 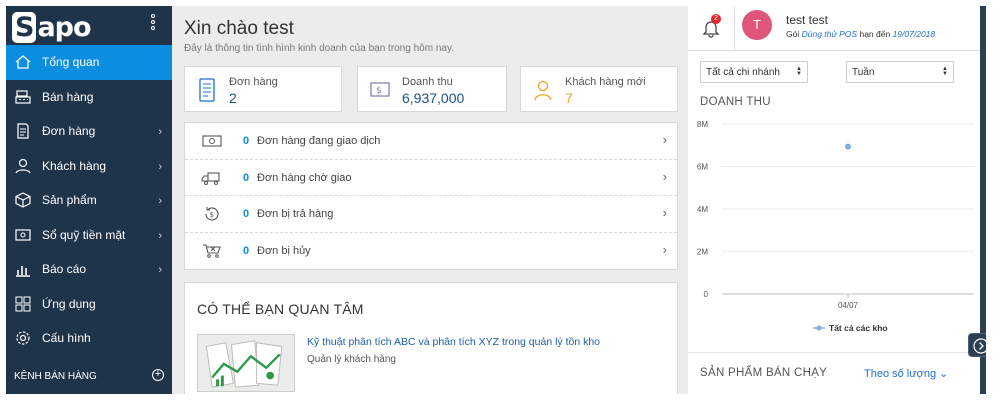 I want to click on data-point, so click(x=848, y=146).